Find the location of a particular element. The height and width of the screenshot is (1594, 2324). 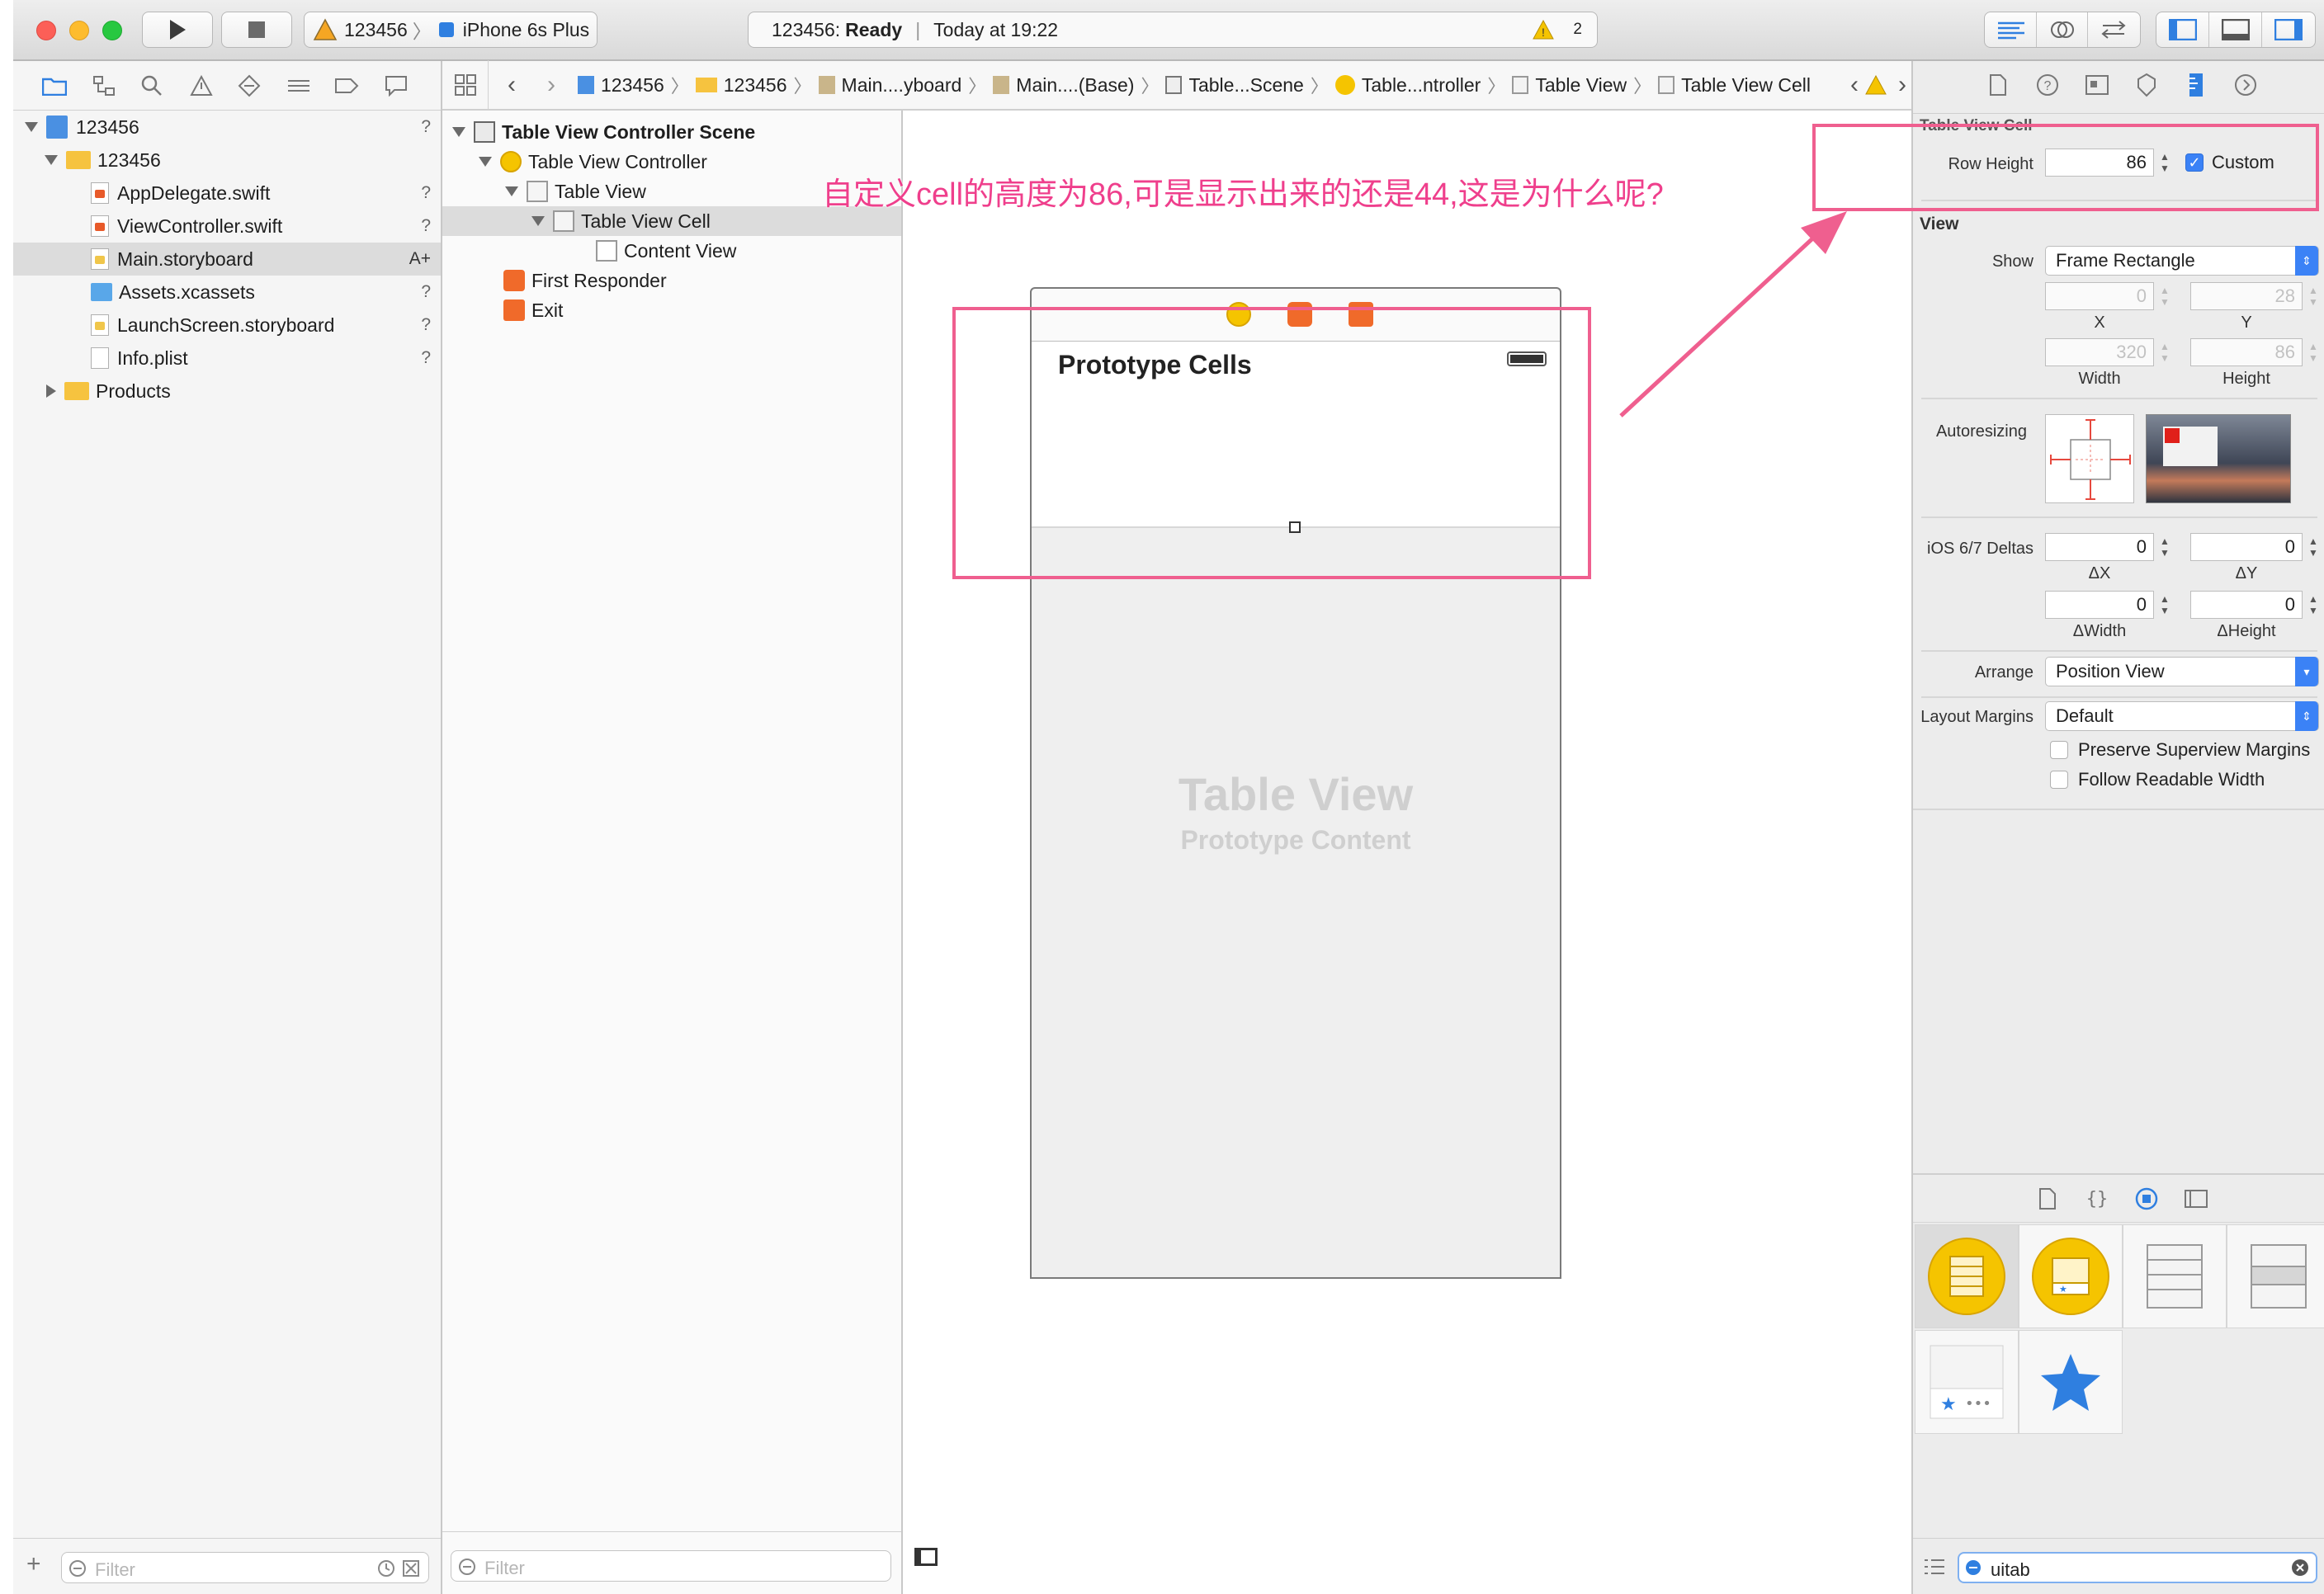

close-window-button is located at coordinates (46, 30).